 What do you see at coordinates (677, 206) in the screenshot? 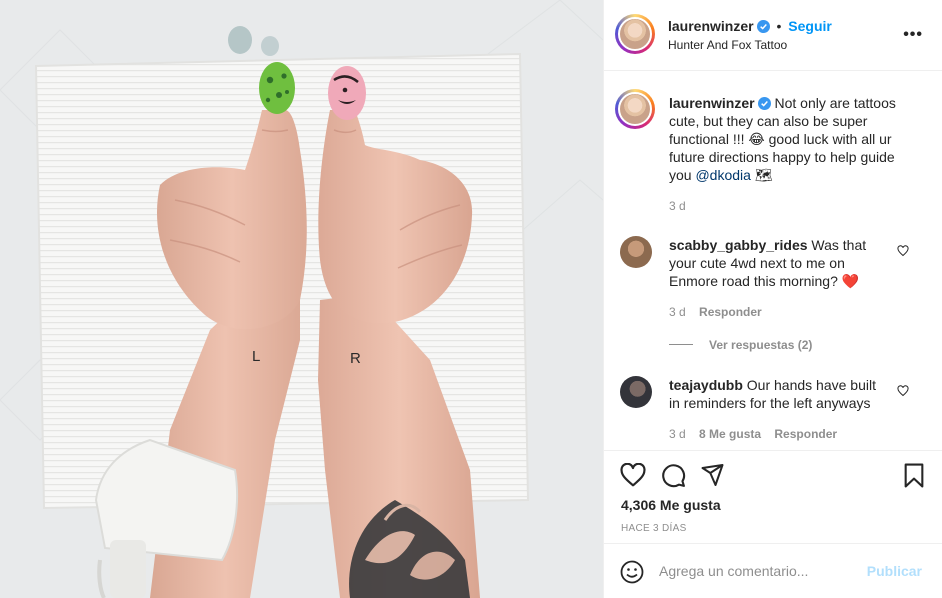
I see `caption-time: 3 d` at bounding box center [677, 206].